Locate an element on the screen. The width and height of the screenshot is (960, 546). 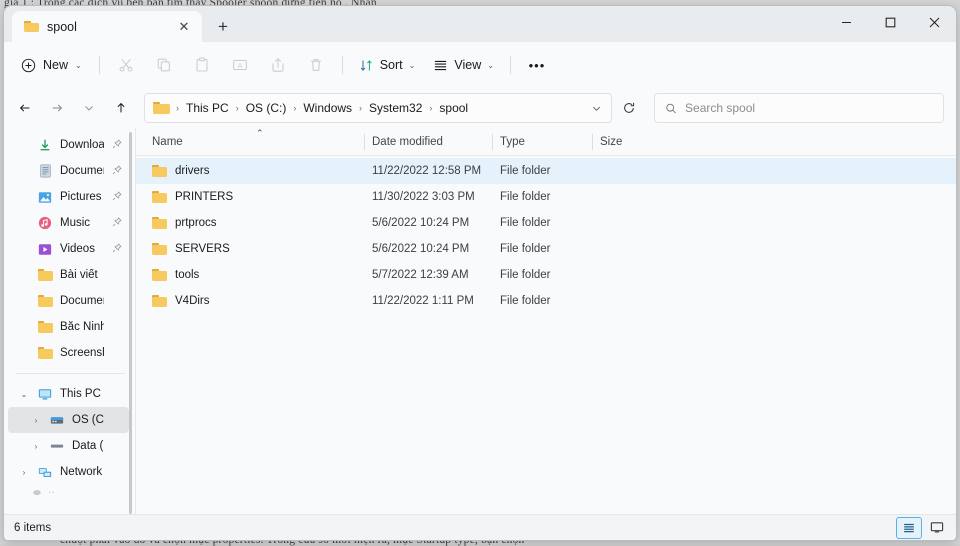
table-row: V4Dirs 11/22/2022 1:11 PM File folder is located at coordinates (546, 301).